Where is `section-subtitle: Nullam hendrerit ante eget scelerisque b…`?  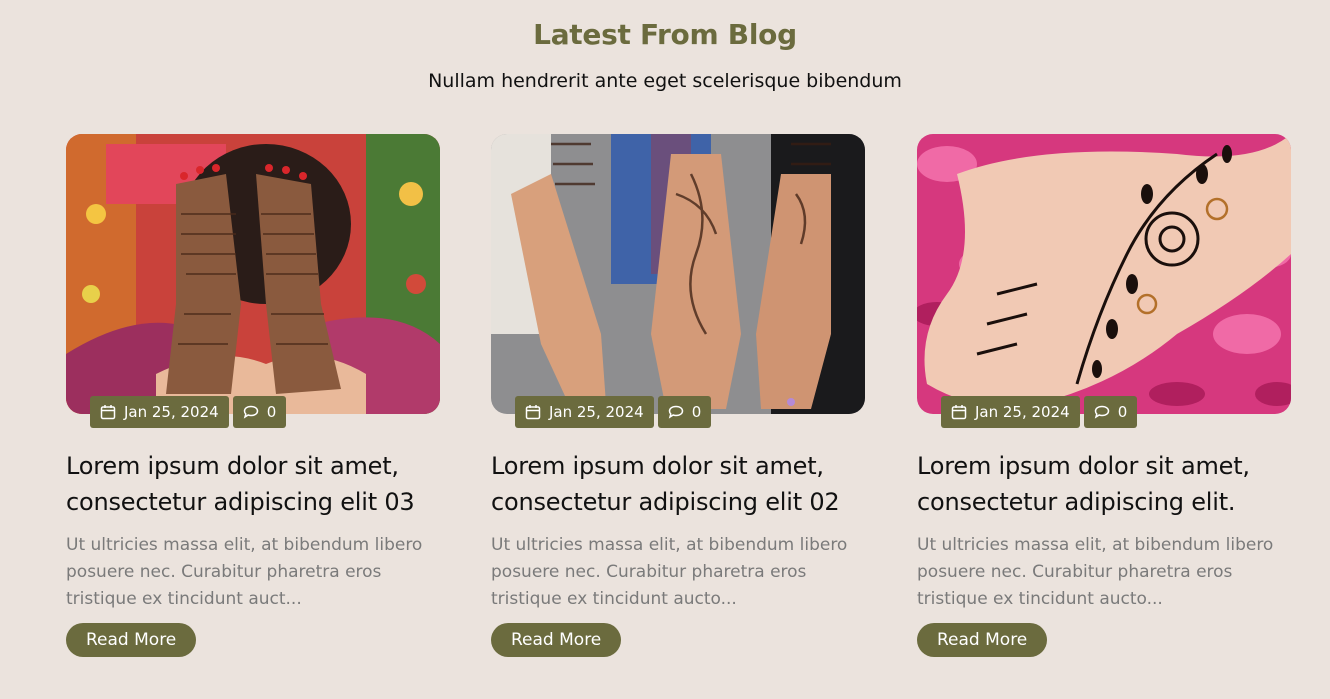
section-subtitle: Nullam hendrerit ante eget scelerisque b… is located at coordinates (665, 81).